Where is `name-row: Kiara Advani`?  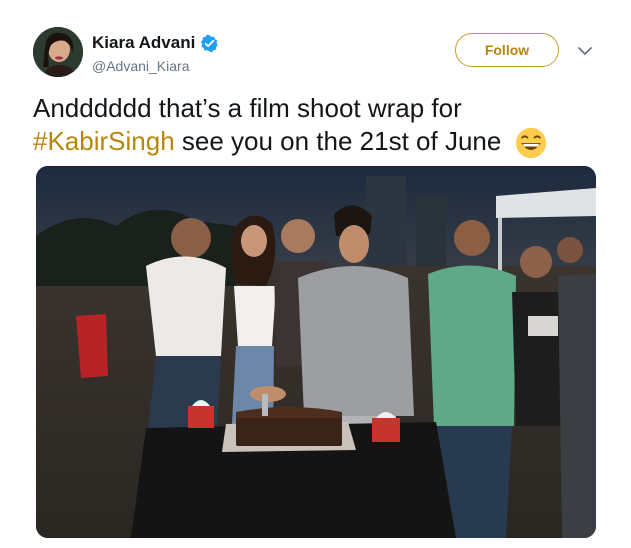 name-row: Kiara Advani is located at coordinates (155, 43).